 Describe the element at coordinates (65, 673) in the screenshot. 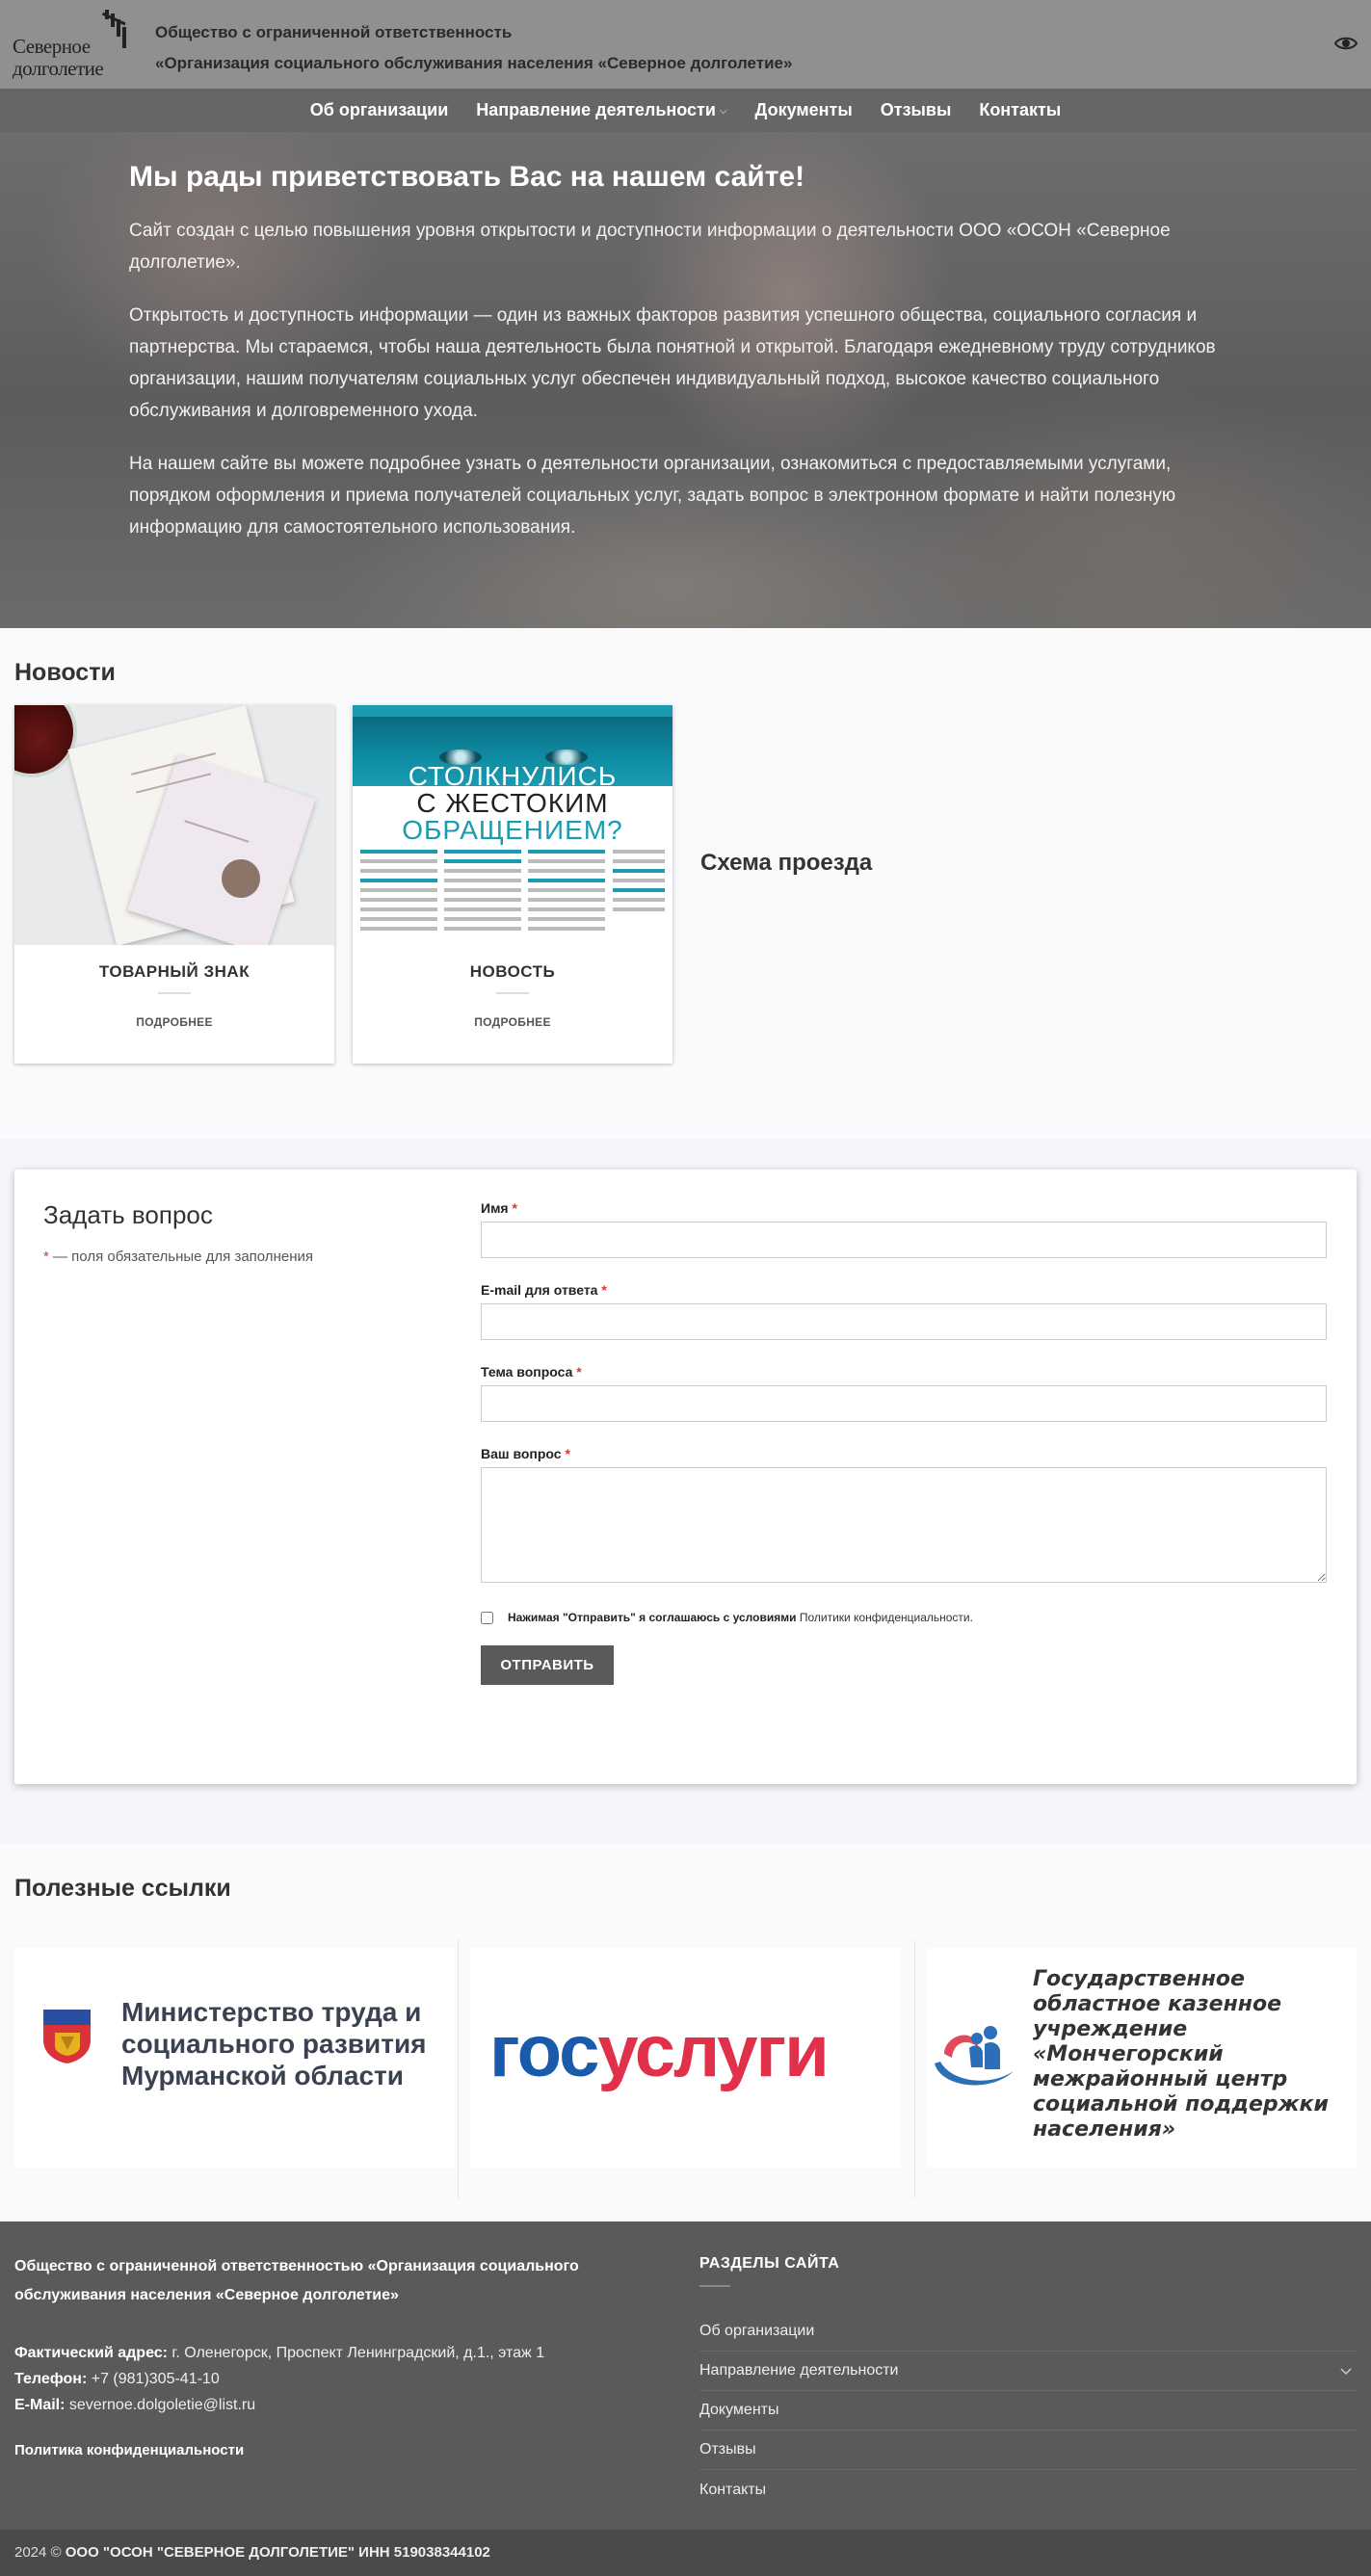

I see `news-title: Новости` at that location.